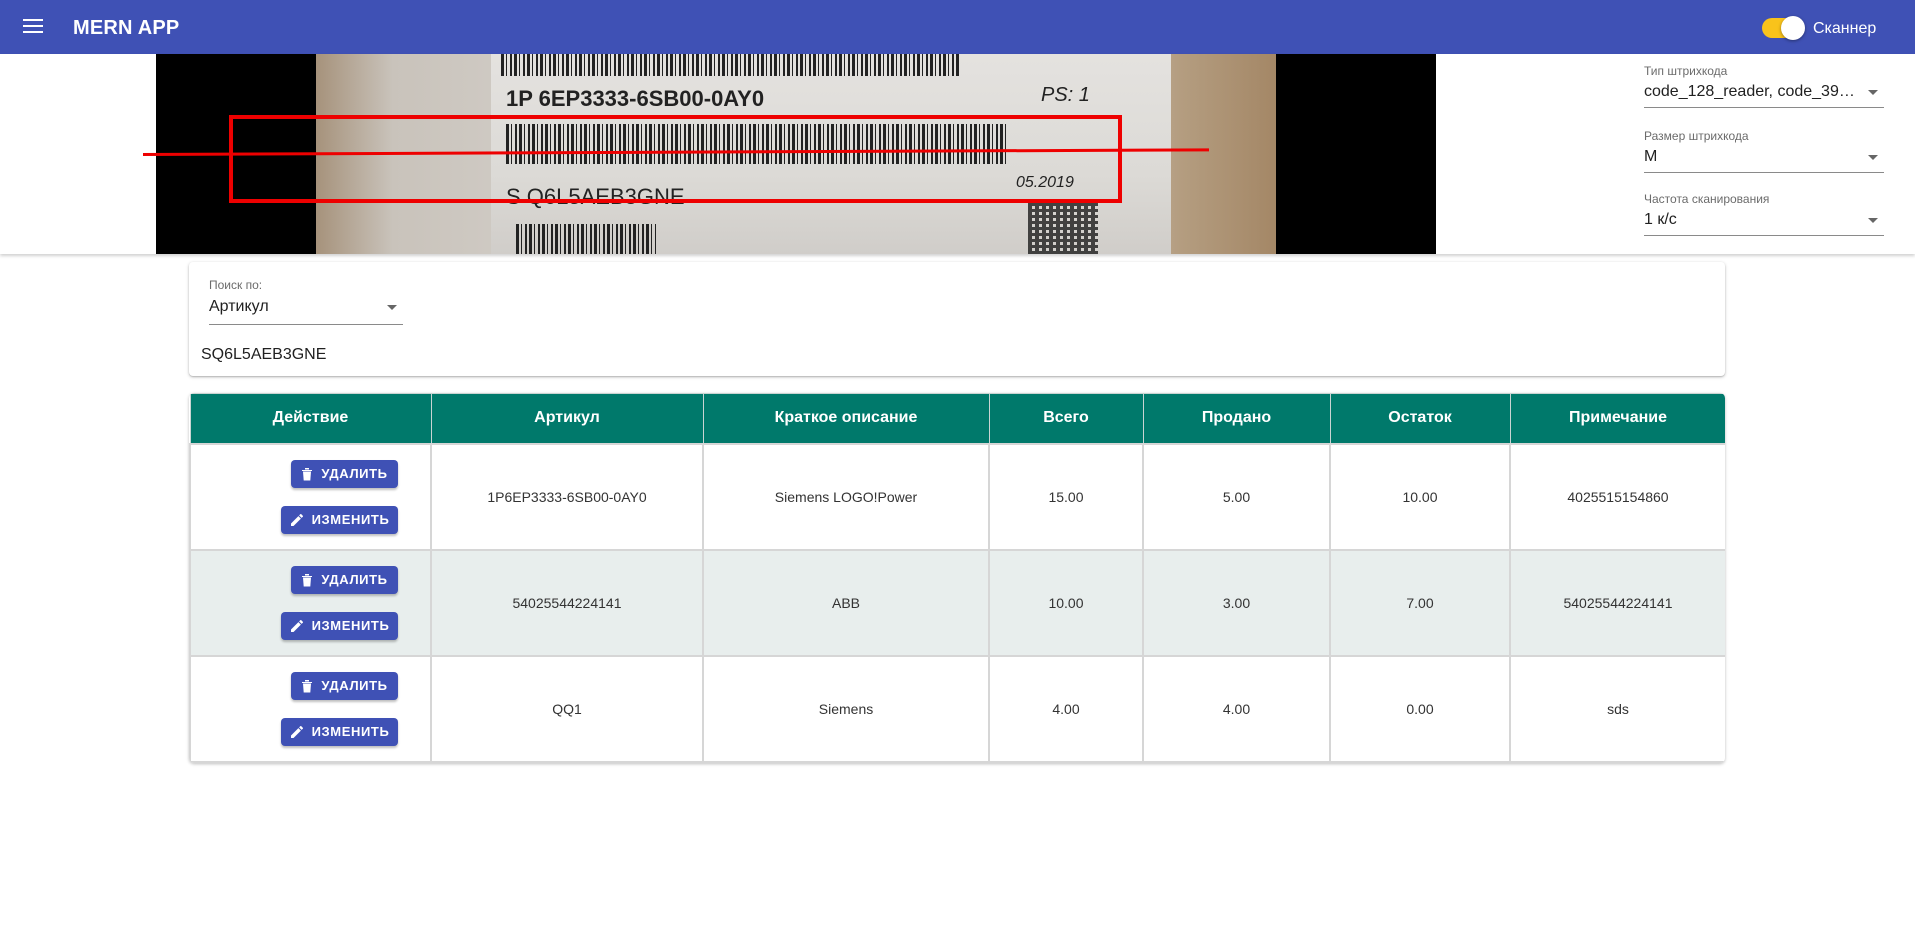 The image size is (1915, 947). What do you see at coordinates (239, 306) in the screenshot?
I see `search-by-value: Артикул` at bounding box center [239, 306].